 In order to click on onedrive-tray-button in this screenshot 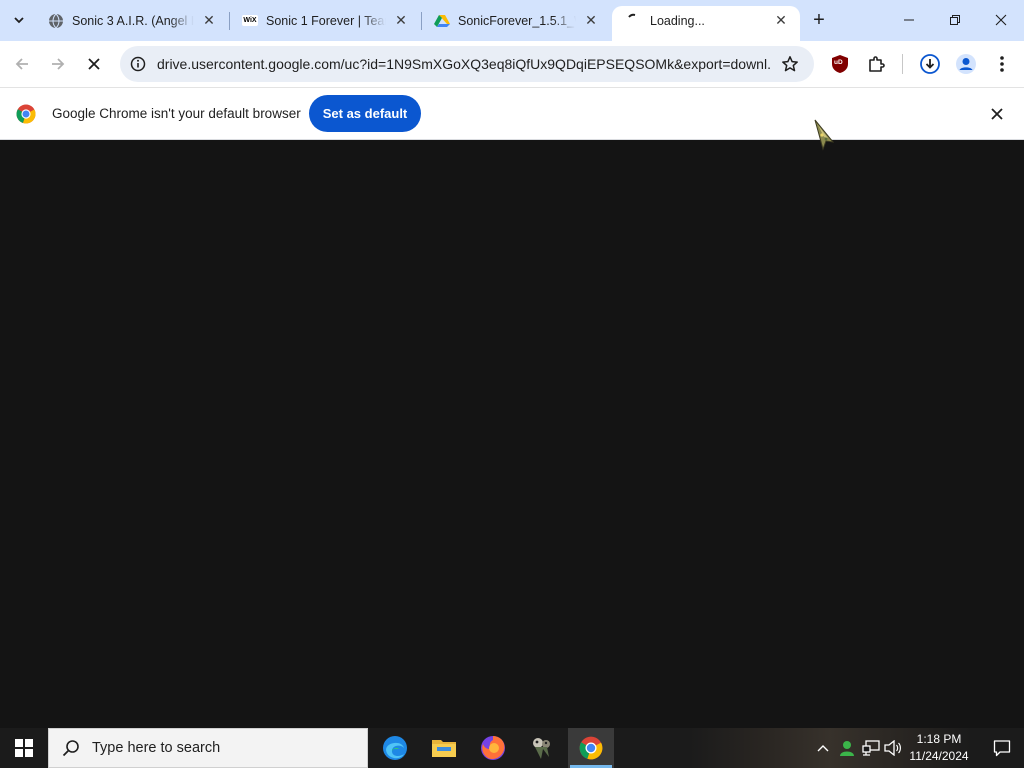, I will do `click(847, 748)`.